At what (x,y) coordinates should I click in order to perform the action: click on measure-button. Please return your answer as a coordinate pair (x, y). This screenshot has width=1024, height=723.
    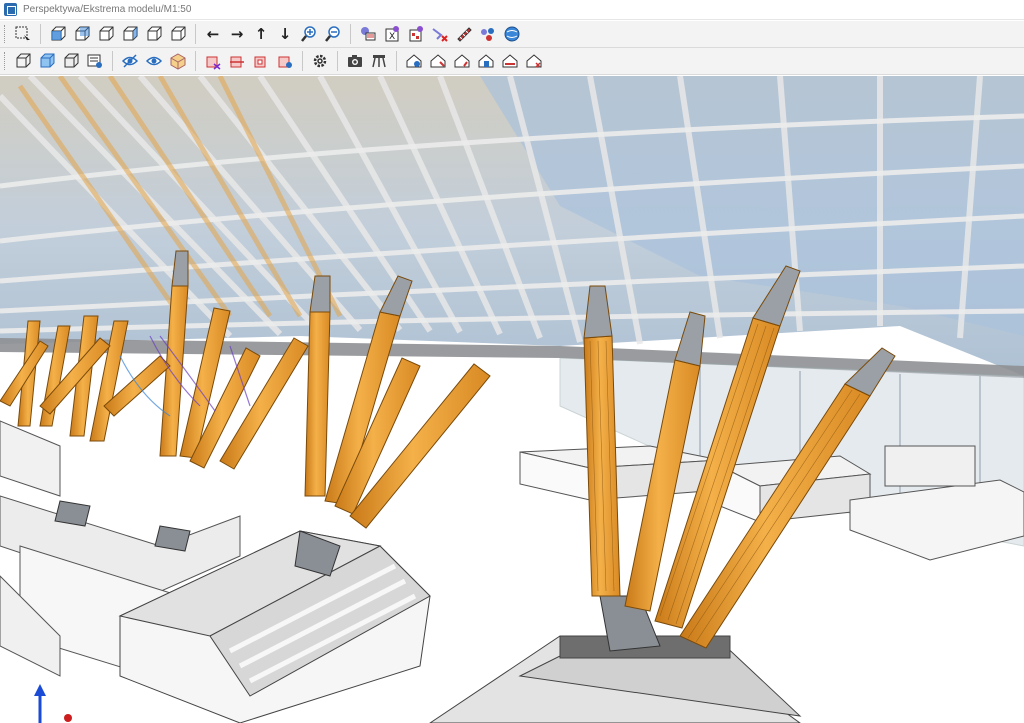
    Looking at the image, I should click on (464, 34).